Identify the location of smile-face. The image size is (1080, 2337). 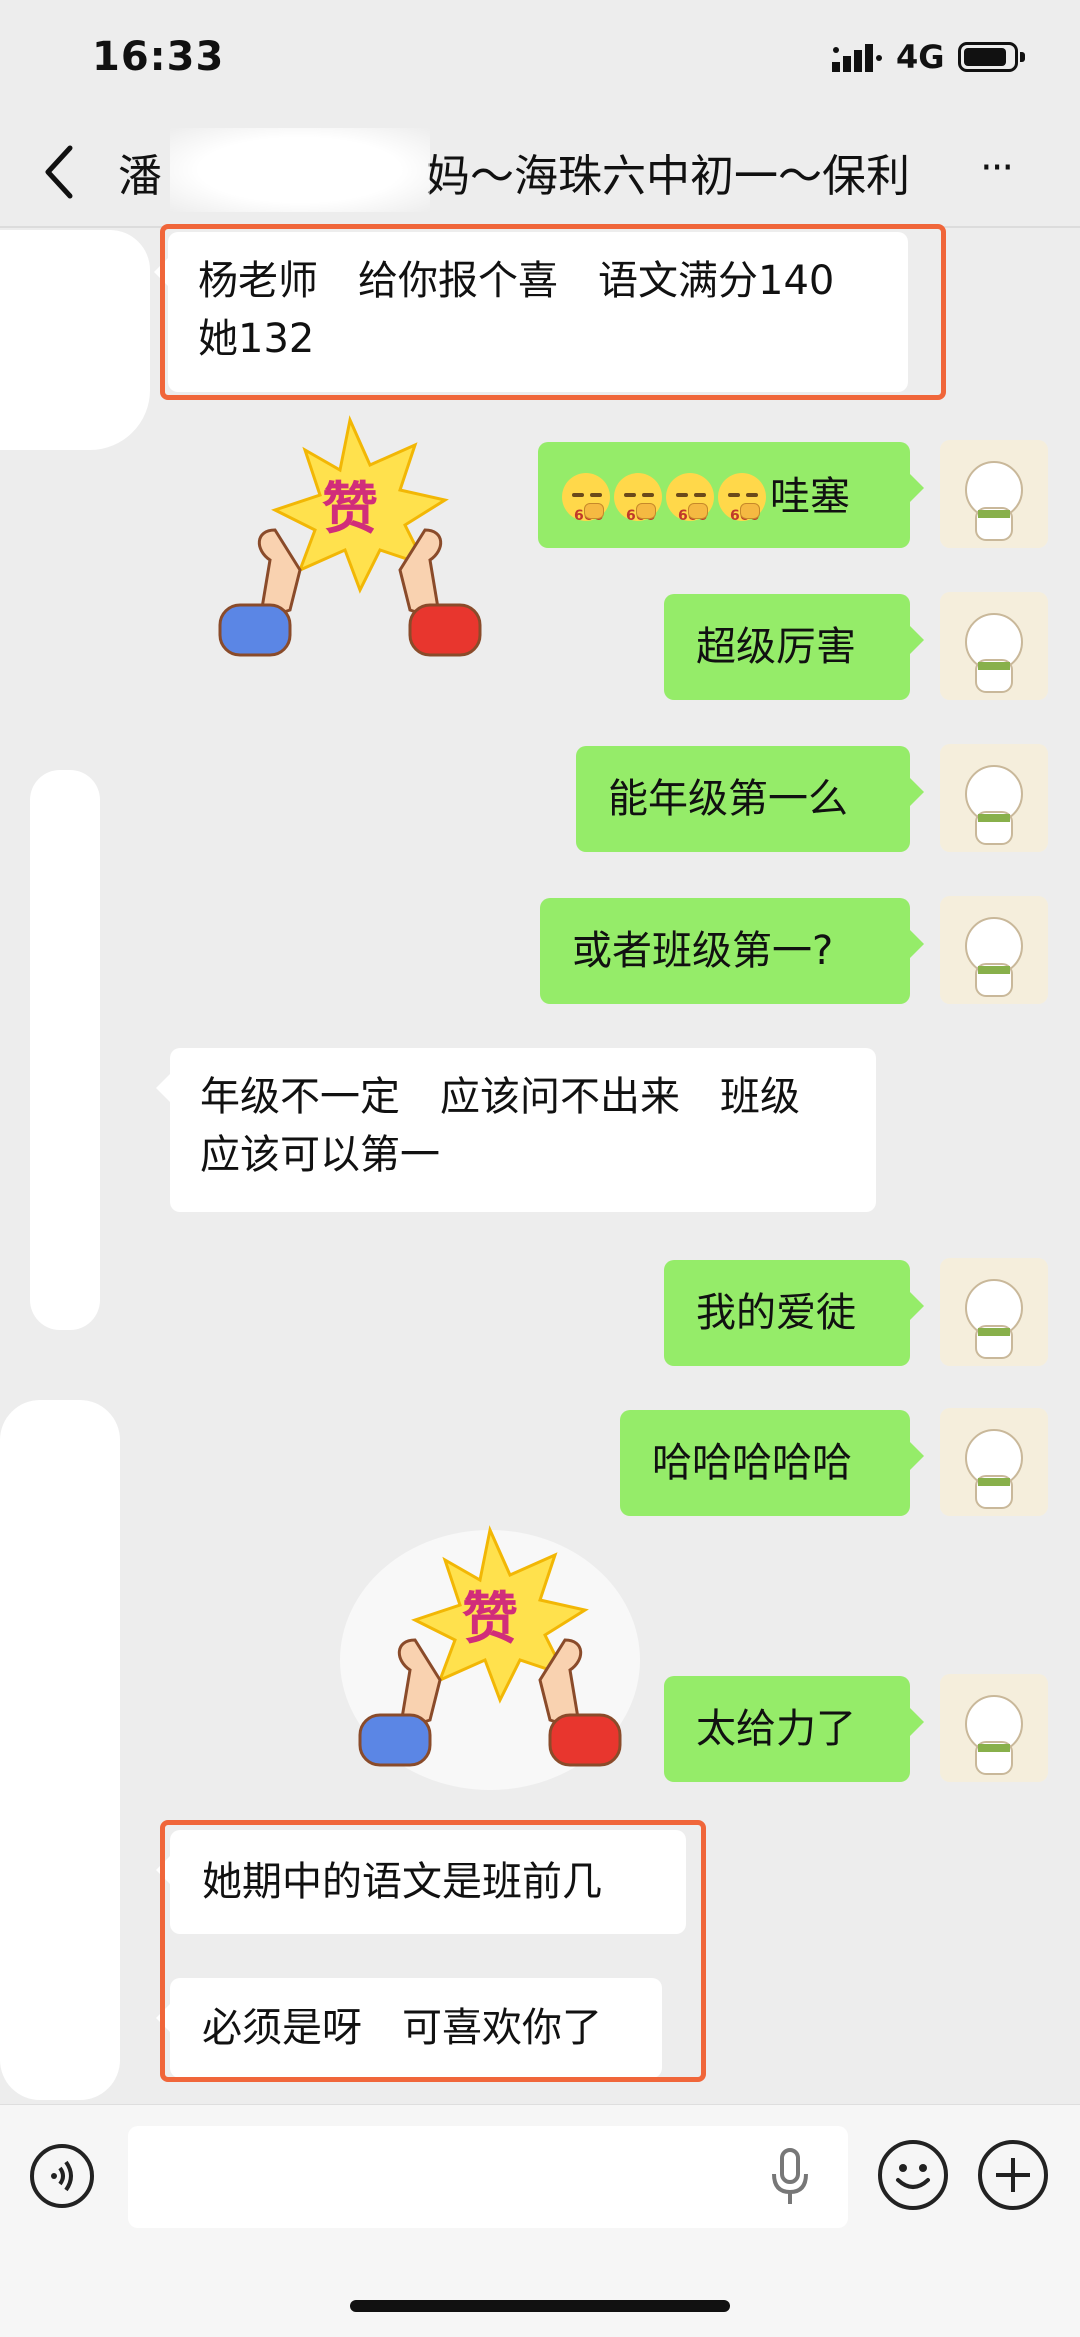
(913, 2176).